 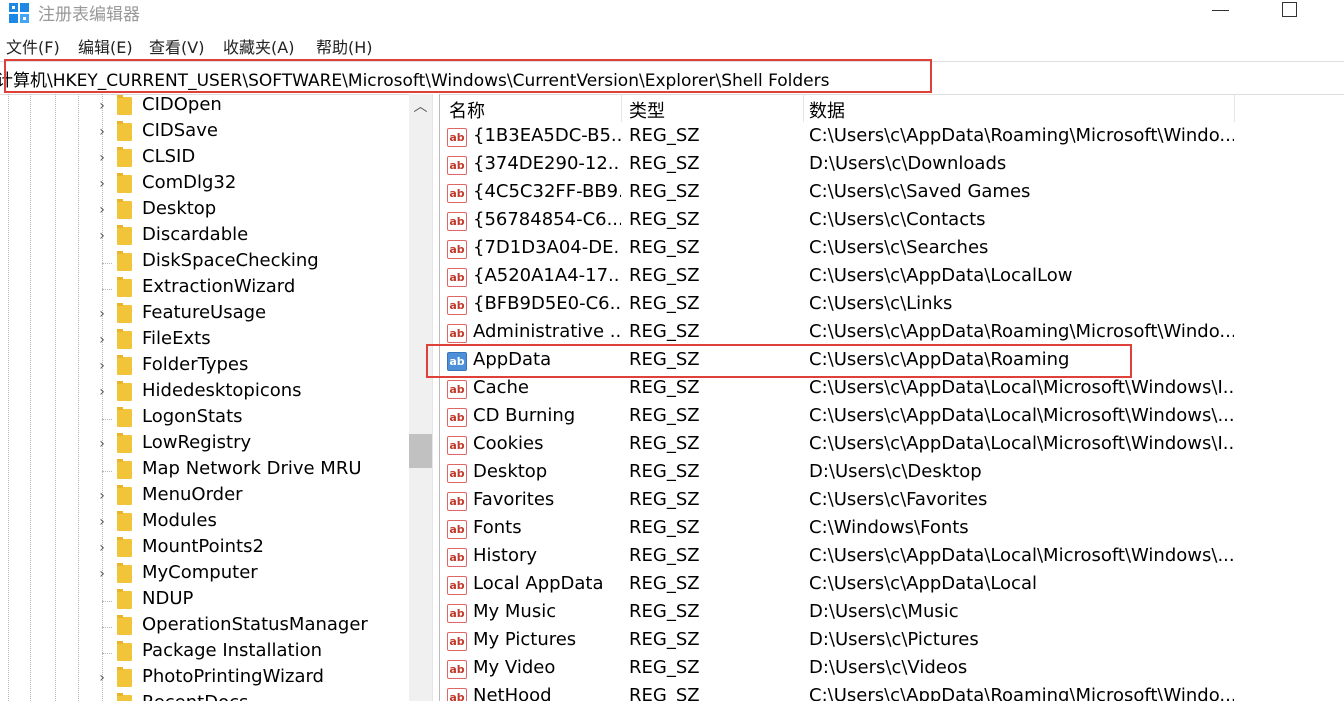 I want to click on tree-item: › Hidedesktopicons, so click(x=205, y=393).